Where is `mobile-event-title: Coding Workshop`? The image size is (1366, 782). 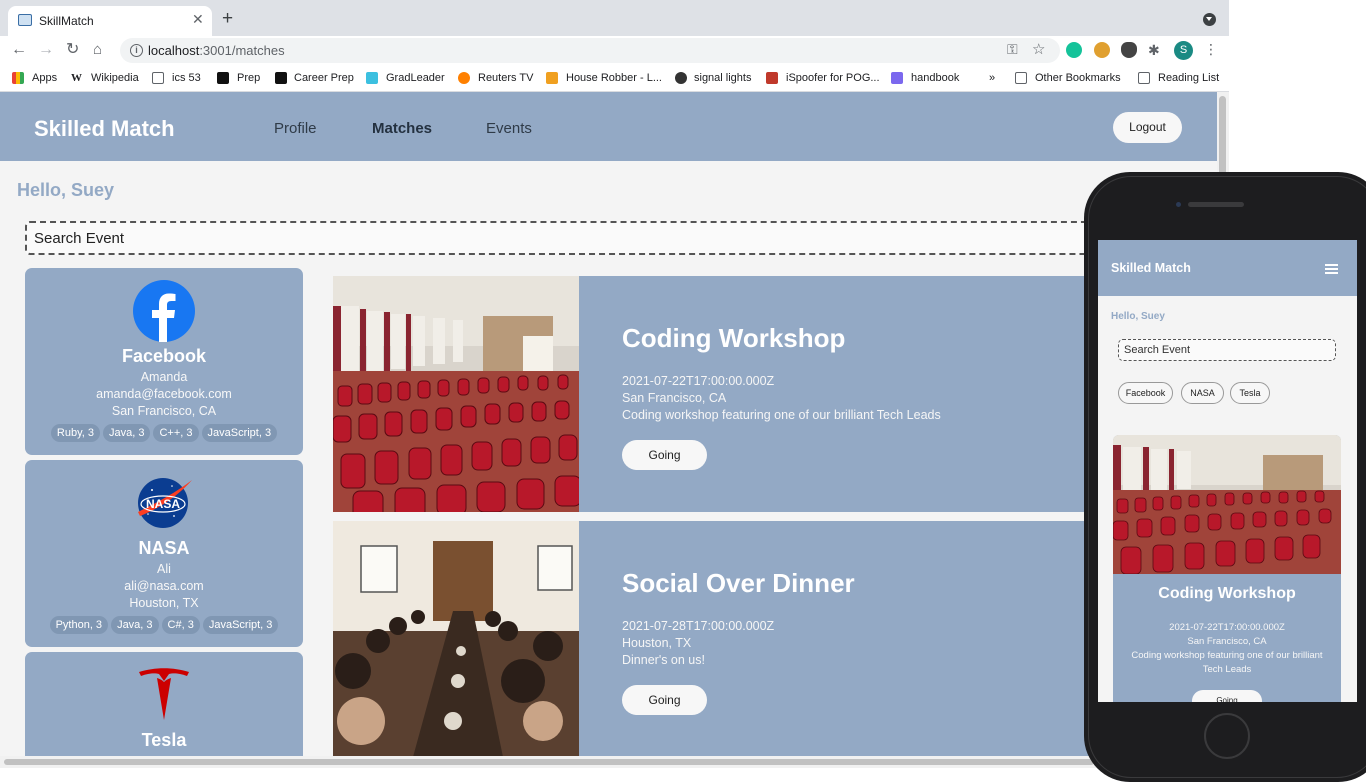
mobile-event-title: Coding Workshop is located at coordinates (1227, 593).